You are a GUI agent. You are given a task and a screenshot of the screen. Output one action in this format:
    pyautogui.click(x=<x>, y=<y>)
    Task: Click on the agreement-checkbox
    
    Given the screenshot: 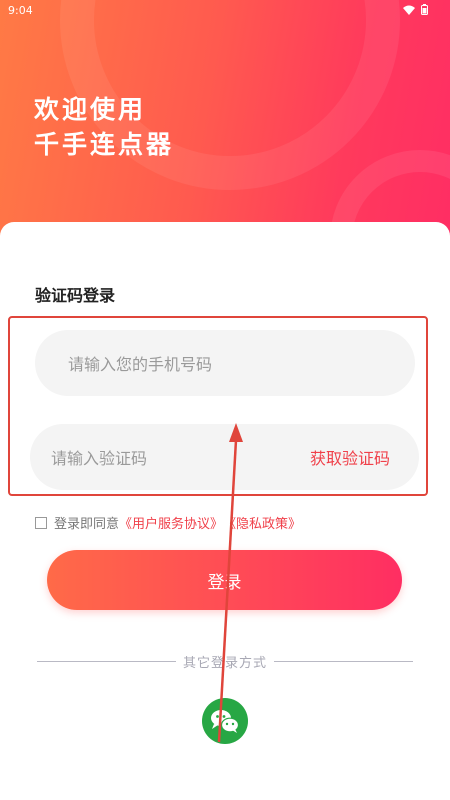 What is the action you would take?
    pyautogui.click(x=41, y=522)
    